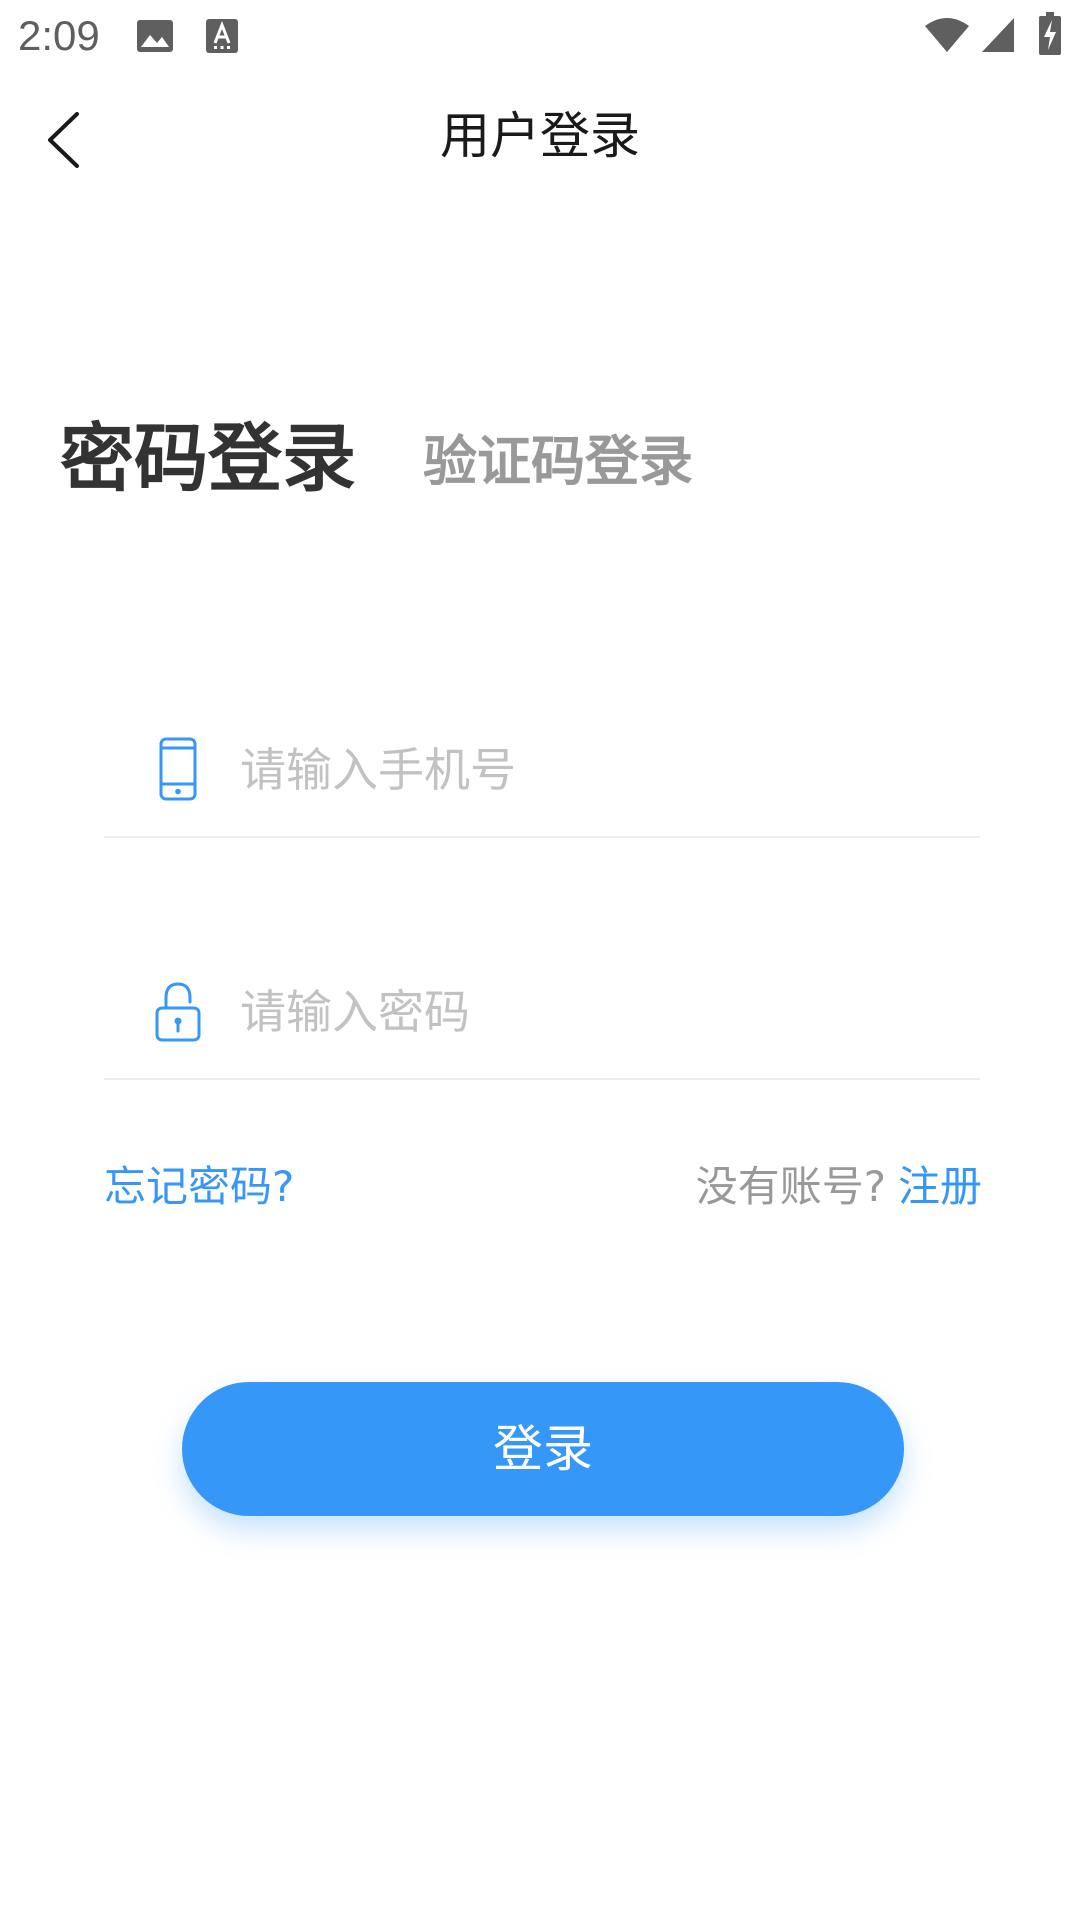  I want to click on register-prompt: 没有账号? 注册, so click(839, 1187).